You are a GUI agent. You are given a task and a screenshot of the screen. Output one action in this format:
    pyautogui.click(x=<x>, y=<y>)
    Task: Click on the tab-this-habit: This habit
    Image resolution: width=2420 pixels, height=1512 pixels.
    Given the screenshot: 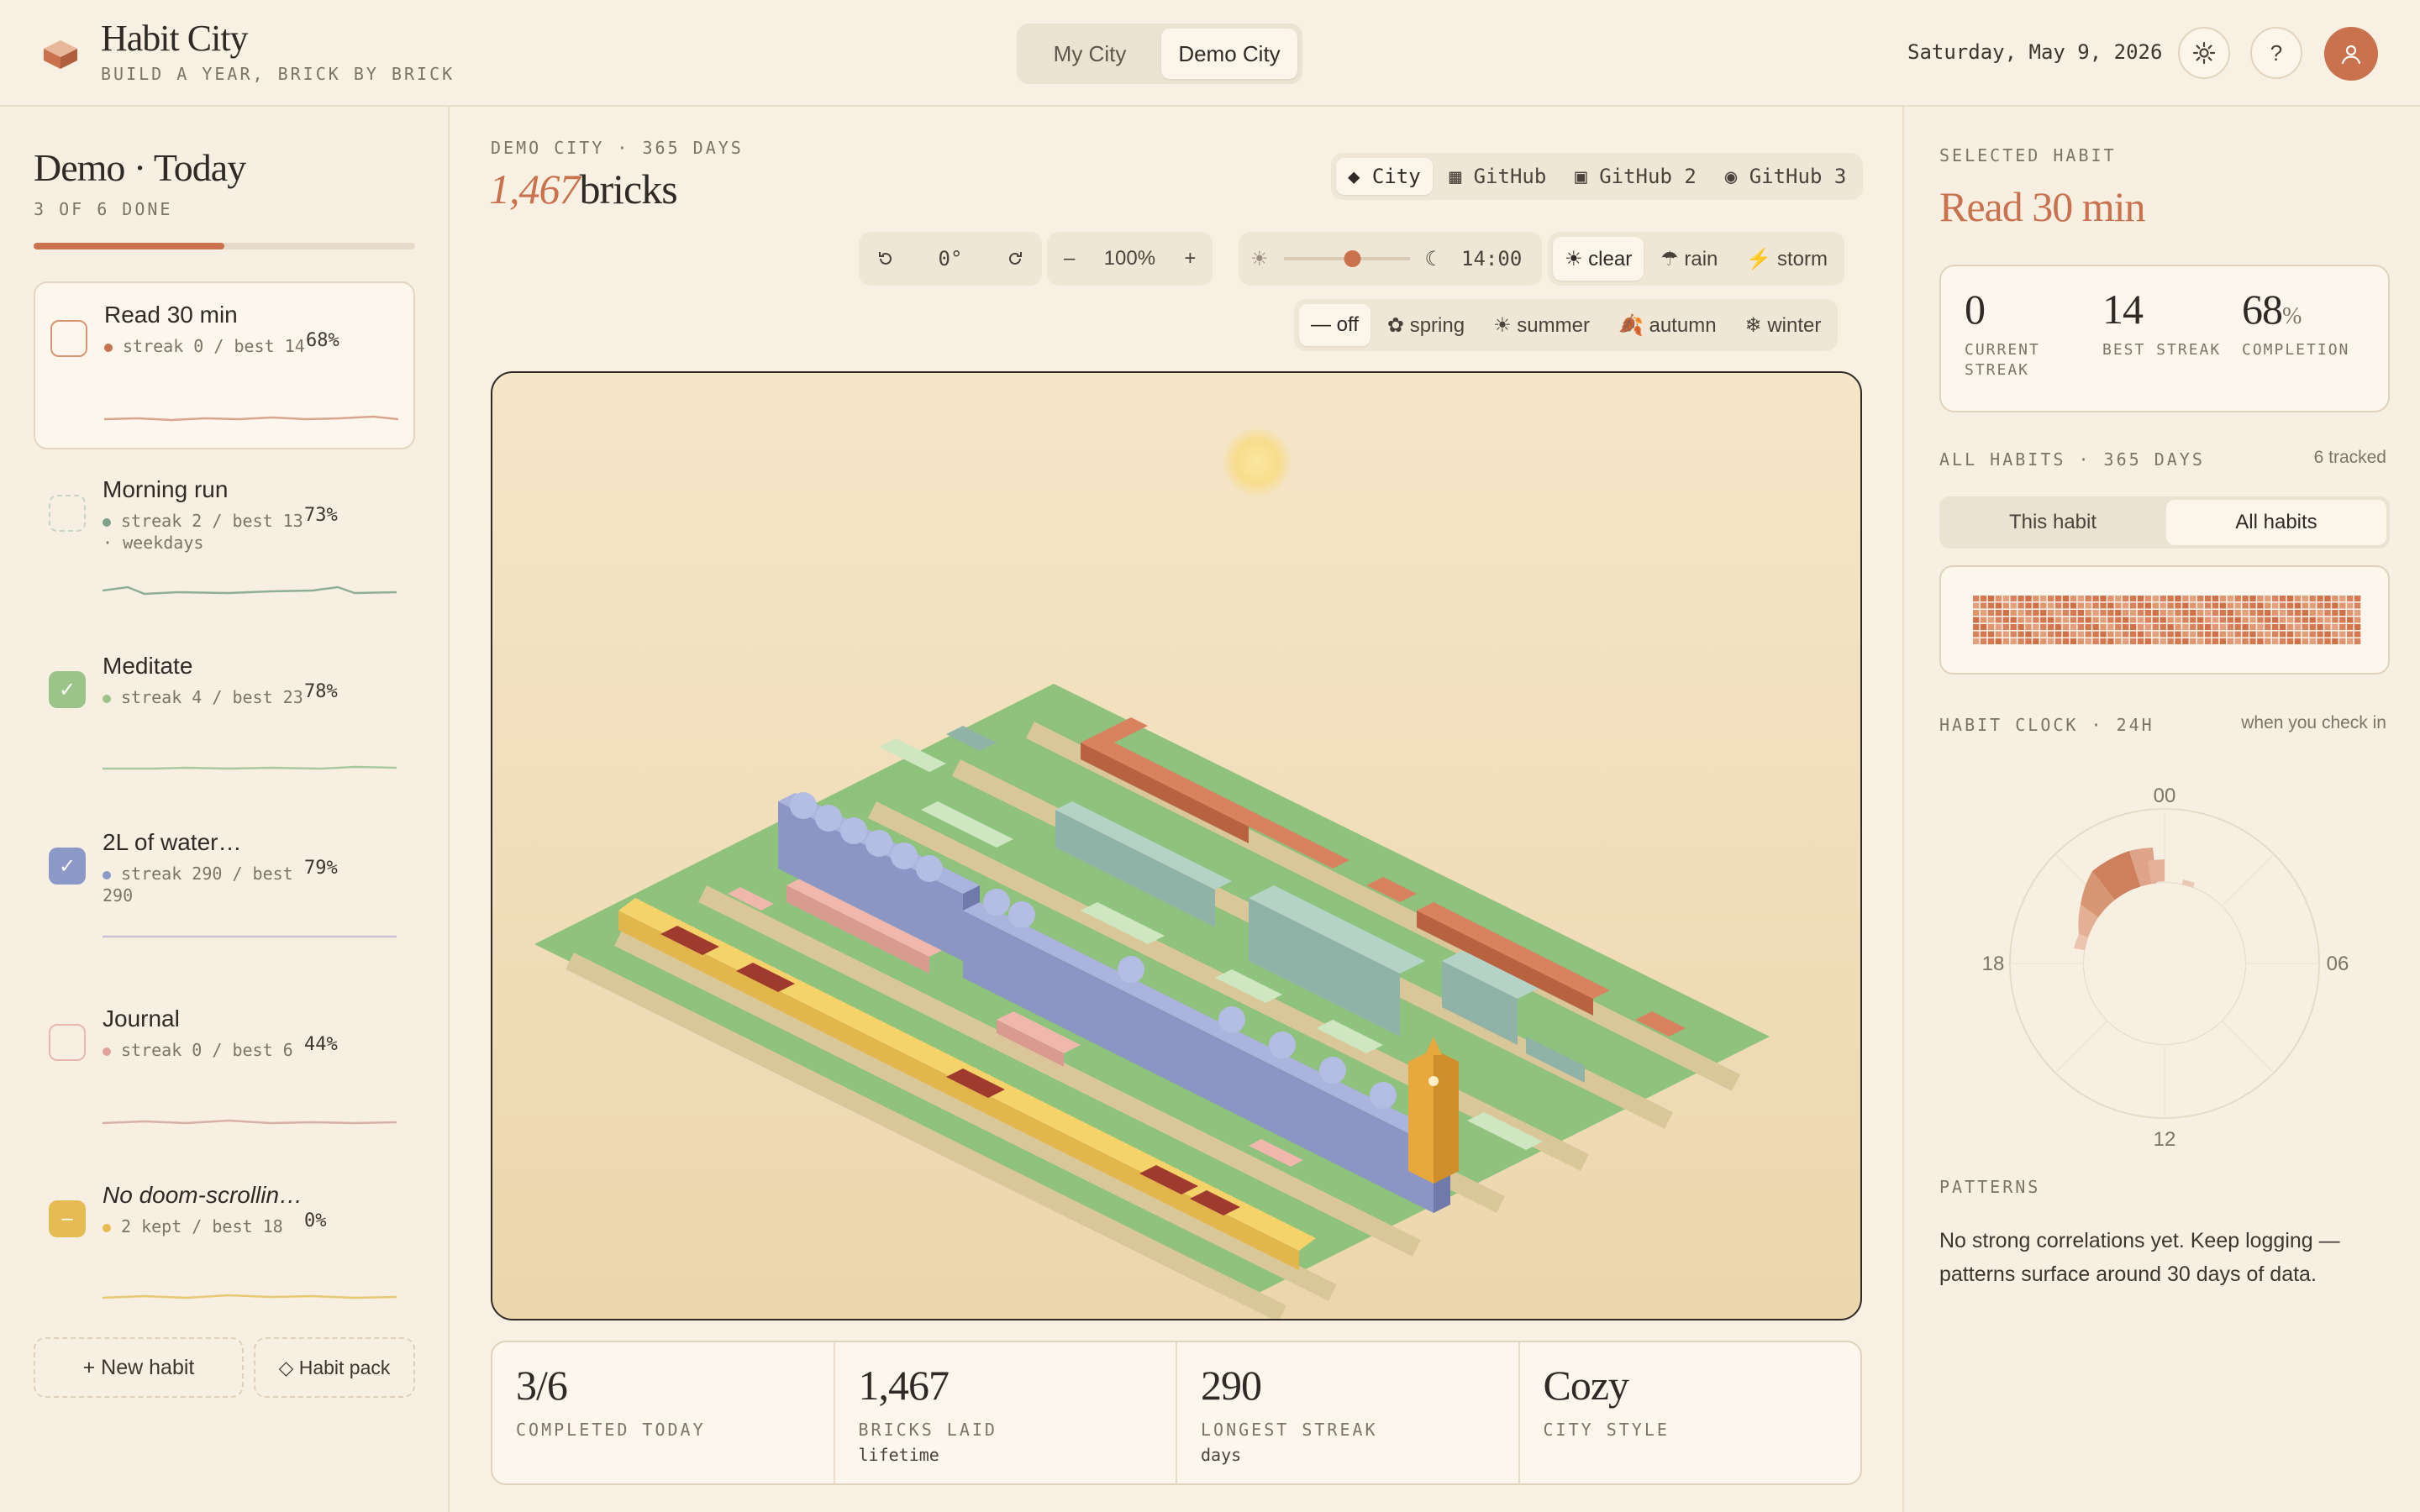 What is the action you would take?
    pyautogui.click(x=2053, y=522)
    